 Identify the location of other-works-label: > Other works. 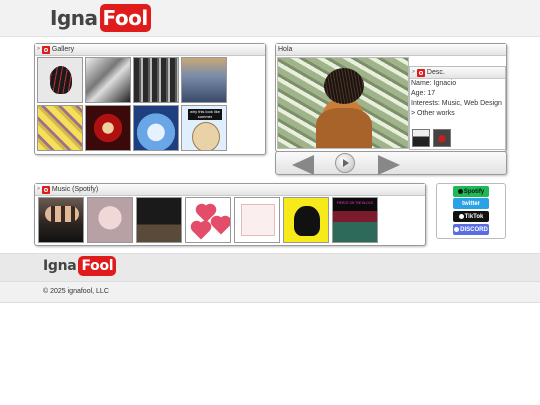
(457, 114).